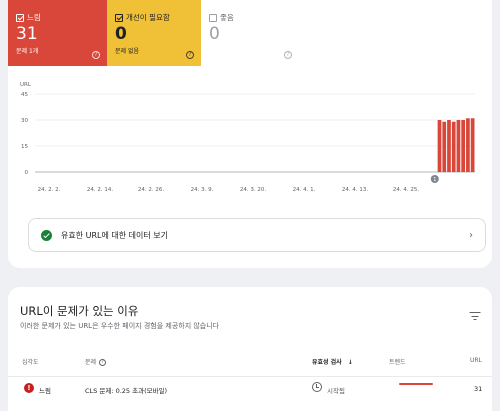  What do you see at coordinates (27, 51) in the screenshot?
I see `poor-subtext: 문제 1개` at bounding box center [27, 51].